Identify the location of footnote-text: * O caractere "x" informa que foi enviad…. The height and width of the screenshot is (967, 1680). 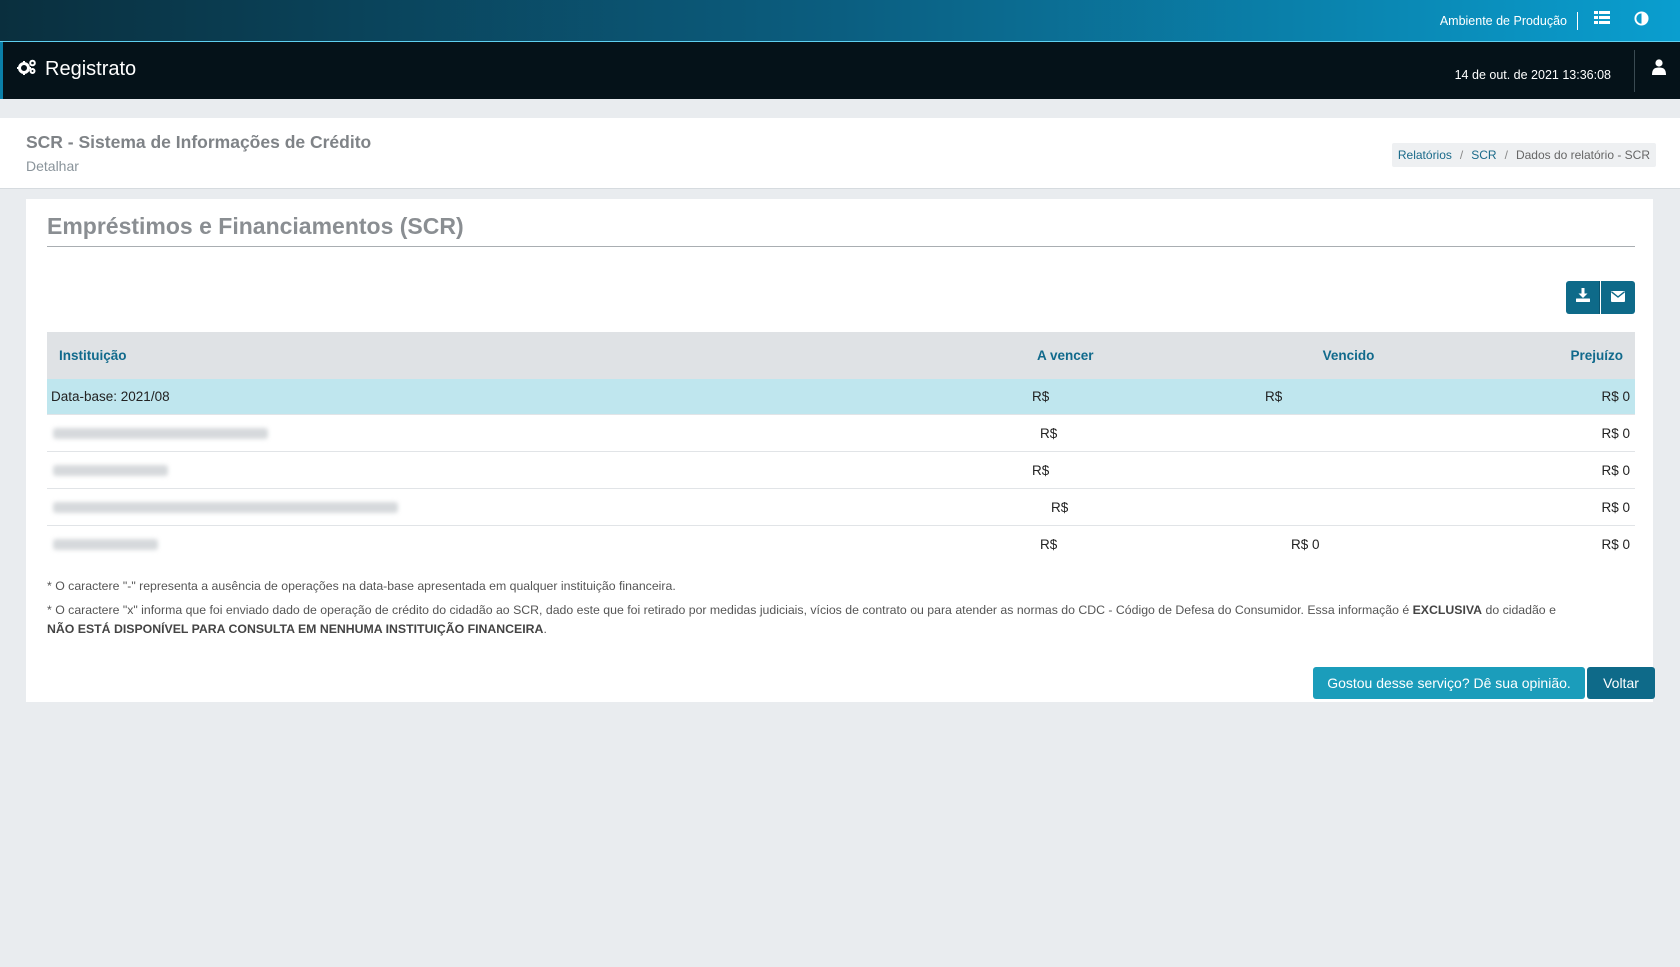
(730, 610).